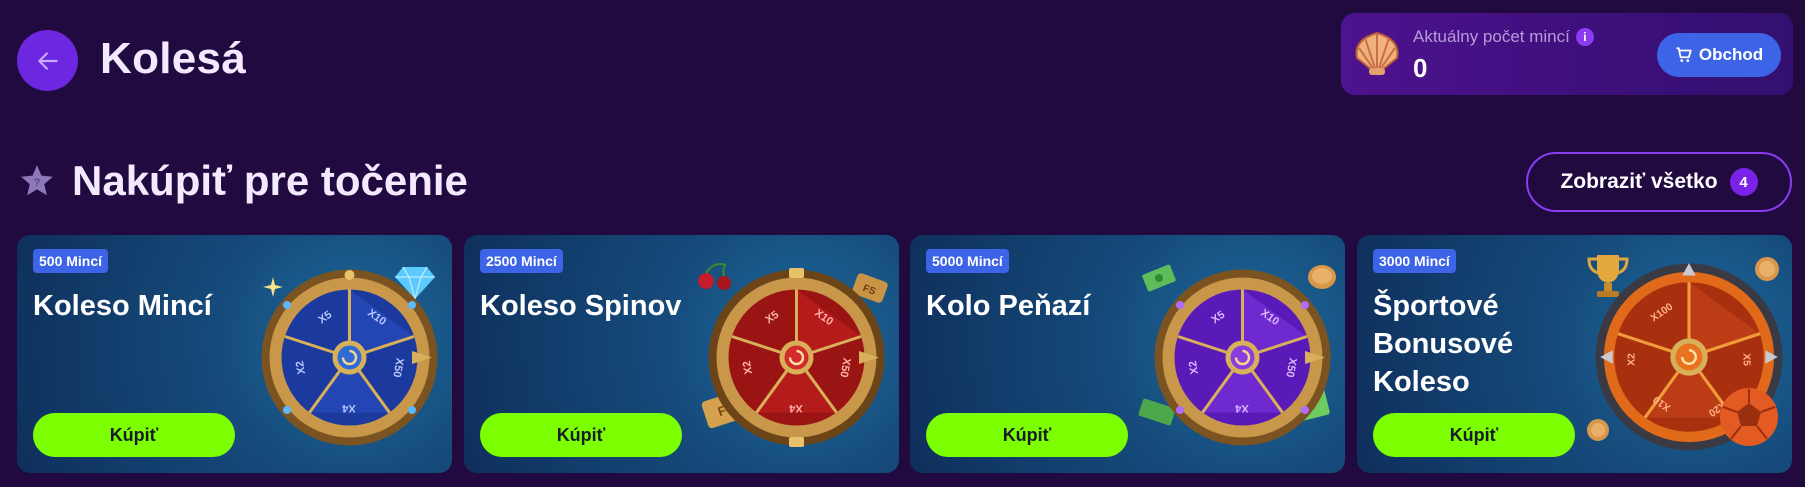 This screenshot has height=487, width=1805. Describe the element at coordinates (1491, 36) in the screenshot. I see `coin-balance-label-text: Aktuálny počet mincí` at that location.